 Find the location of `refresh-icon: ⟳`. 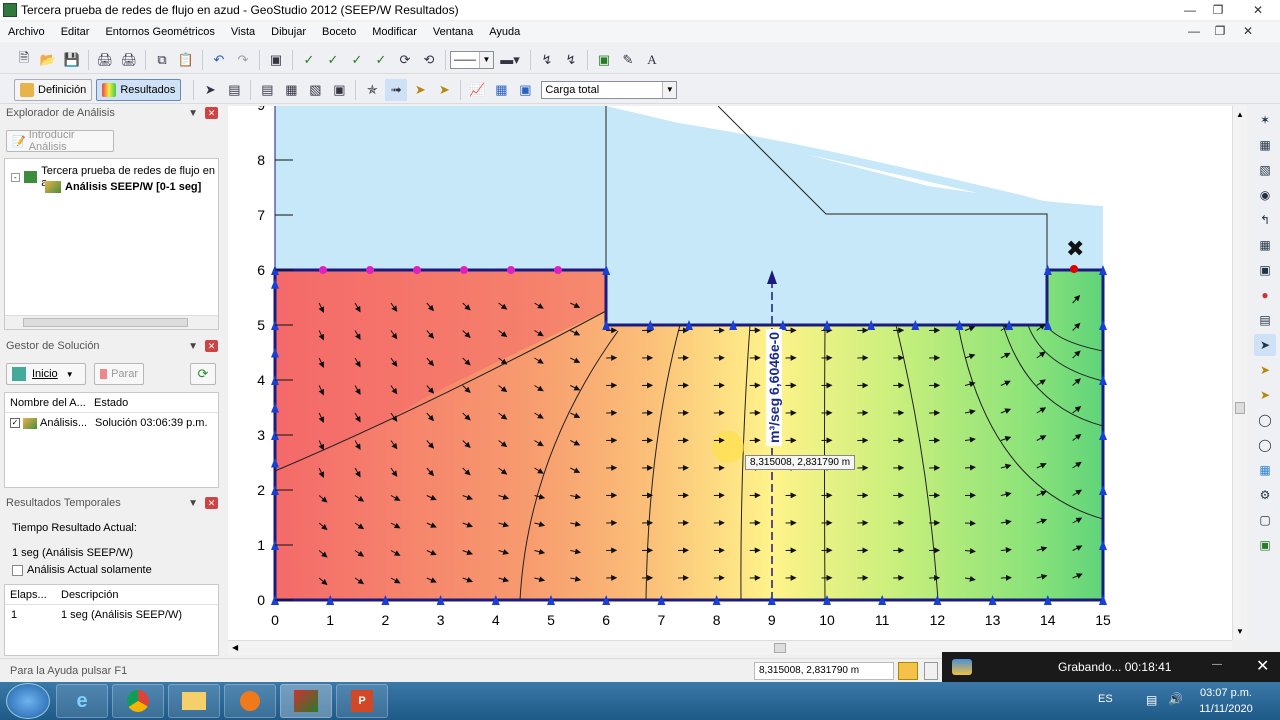

refresh-icon: ⟳ is located at coordinates (203, 374).